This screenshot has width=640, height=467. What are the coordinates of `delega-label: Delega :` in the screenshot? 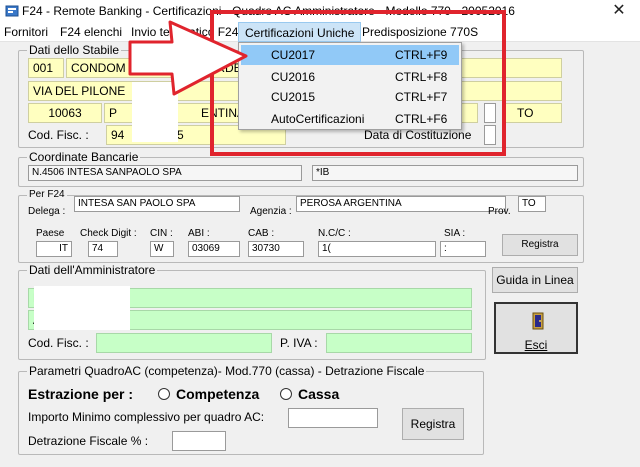 It's located at (47, 211).